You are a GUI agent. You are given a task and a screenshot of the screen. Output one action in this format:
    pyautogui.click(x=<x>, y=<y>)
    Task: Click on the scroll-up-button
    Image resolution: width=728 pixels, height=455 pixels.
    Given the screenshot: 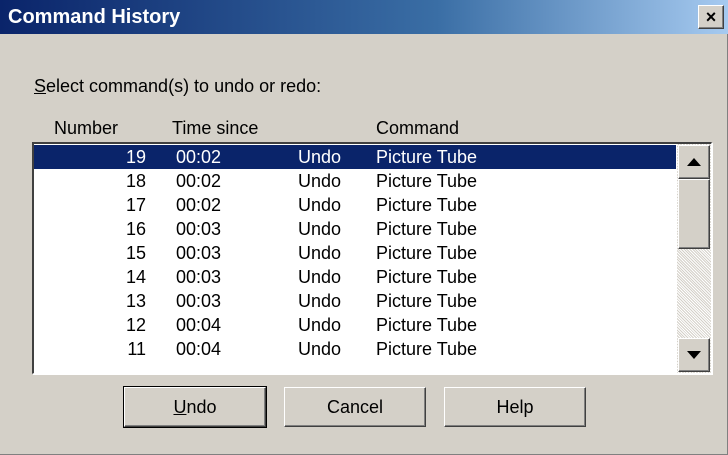 What is the action you would take?
    pyautogui.click(x=694, y=162)
    